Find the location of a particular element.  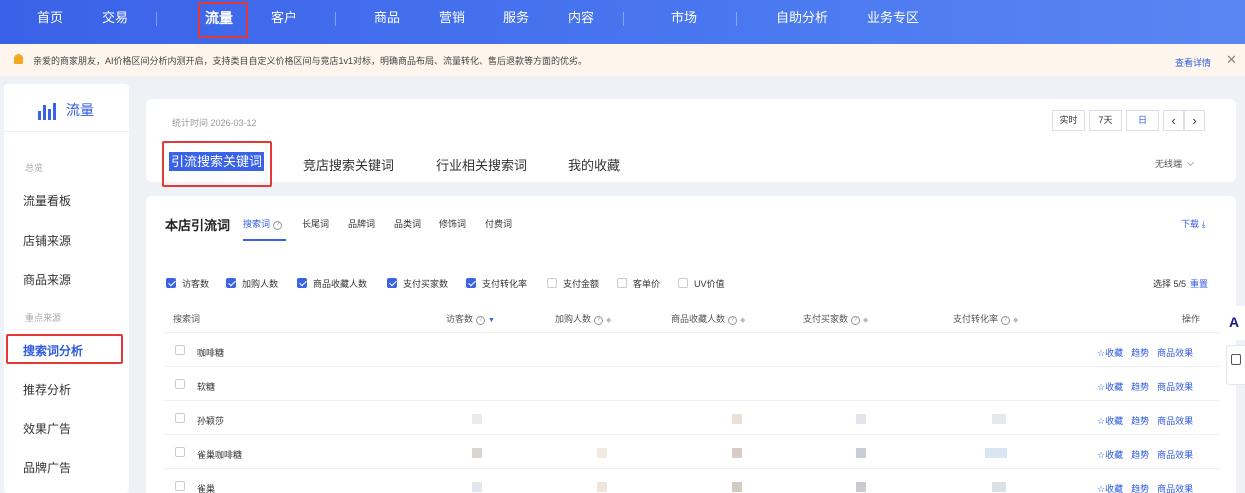

metric-conversion: 支付转化率 is located at coordinates (496, 283).